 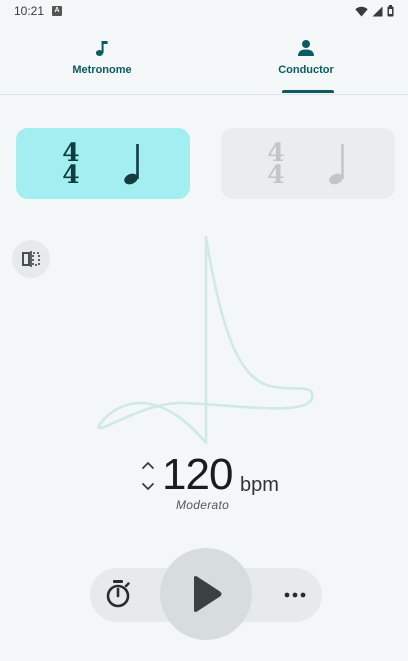 What do you see at coordinates (377, 11) in the screenshot?
I see `signal-icon` at bounding box center [377, 11].